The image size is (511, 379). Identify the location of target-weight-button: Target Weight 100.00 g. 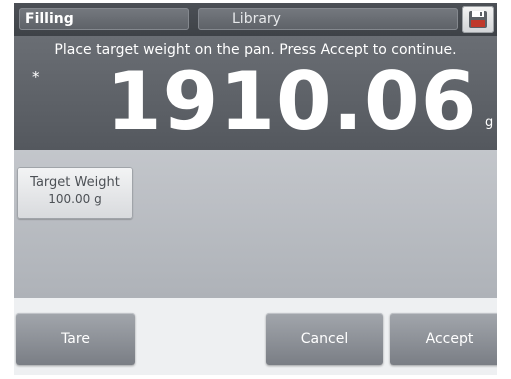
(75, 193).